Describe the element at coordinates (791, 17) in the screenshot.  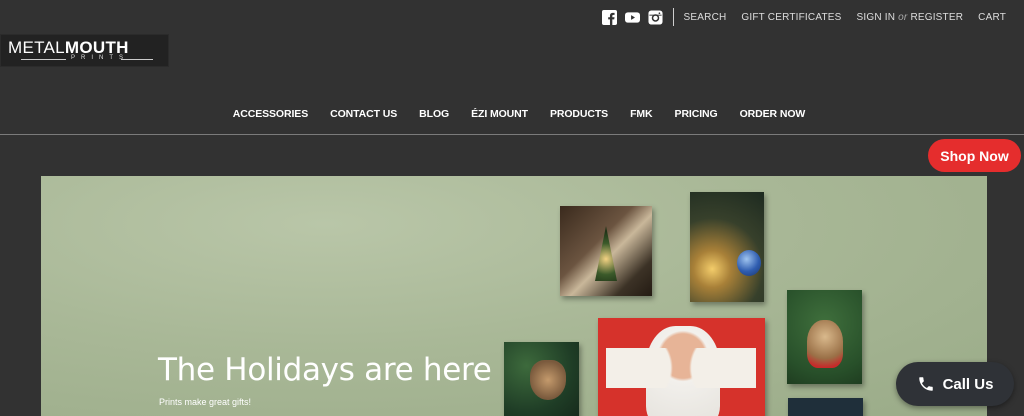
I see `gift-certificates-link: GIFT CERTIFICATES` at that location.